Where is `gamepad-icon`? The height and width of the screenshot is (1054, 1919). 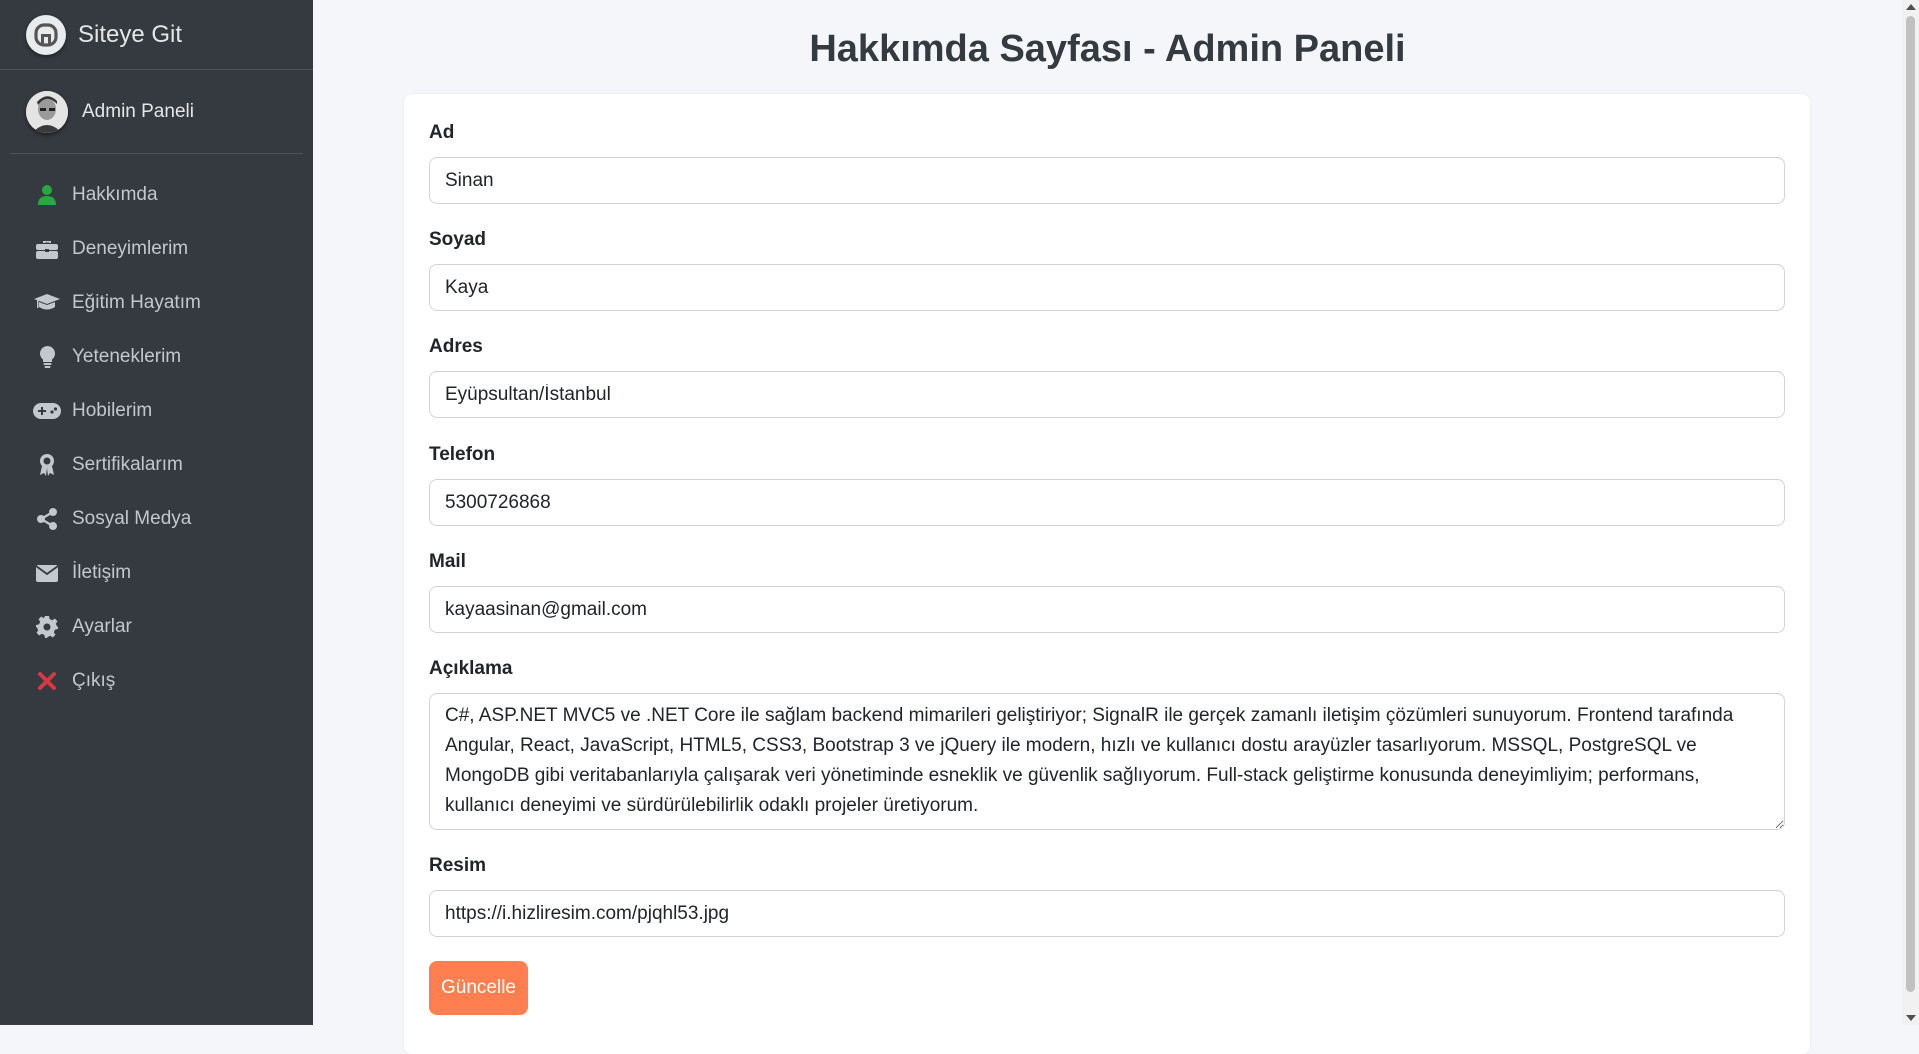 gamepad-icon is located at coordinates (47, 411).